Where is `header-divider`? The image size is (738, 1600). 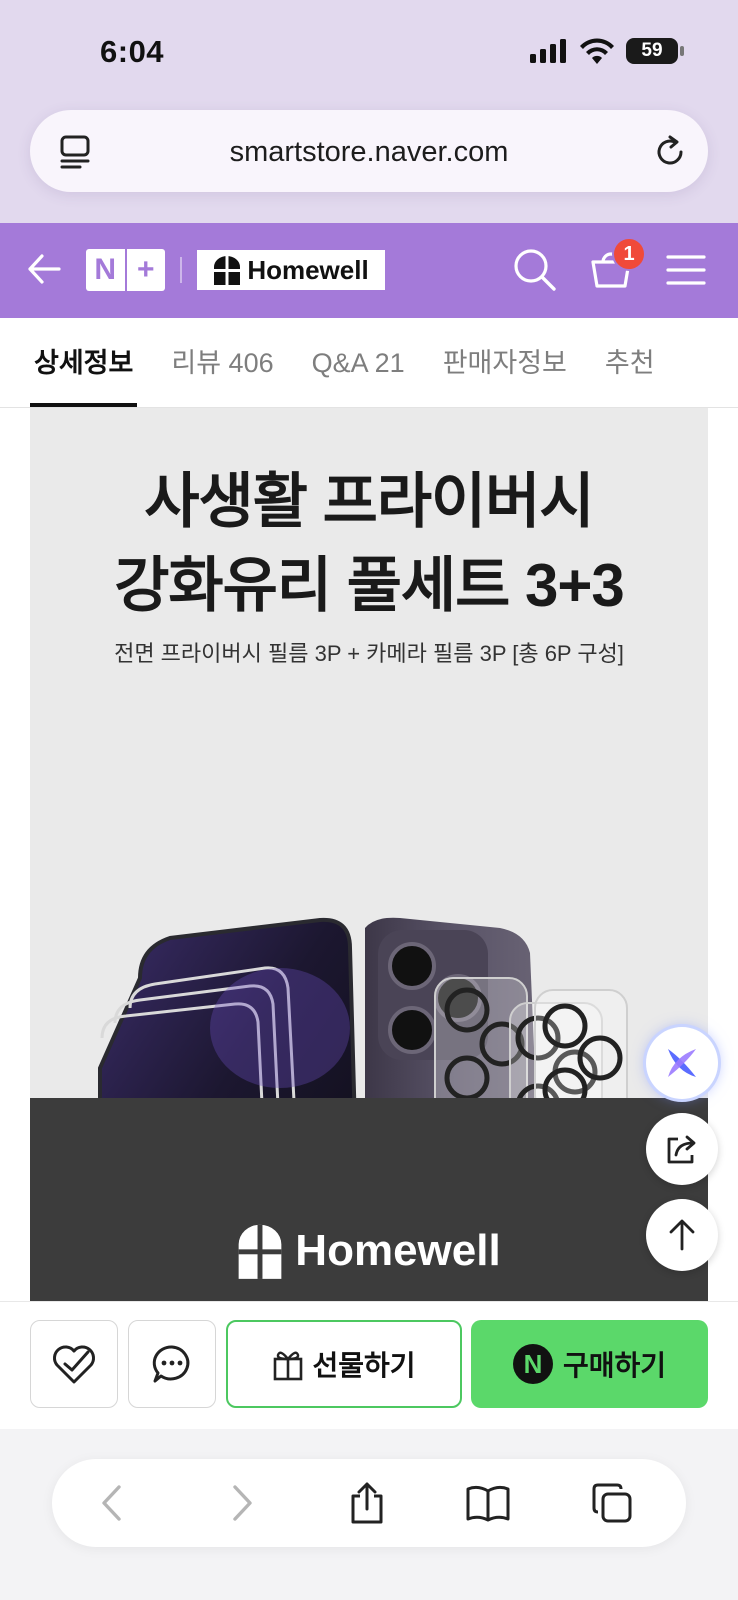
header-divider is located at coordinates (181, 270).